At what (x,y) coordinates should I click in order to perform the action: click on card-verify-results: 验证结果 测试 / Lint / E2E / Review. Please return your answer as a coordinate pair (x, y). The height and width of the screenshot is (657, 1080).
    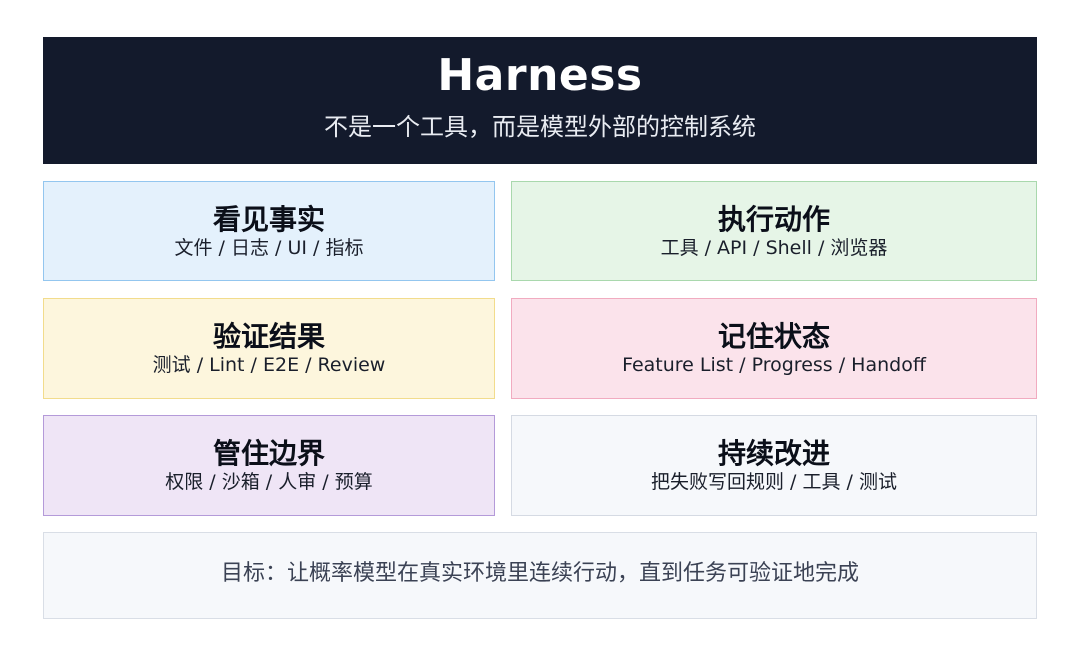
    Looking at the image, I should click on (269, 348).